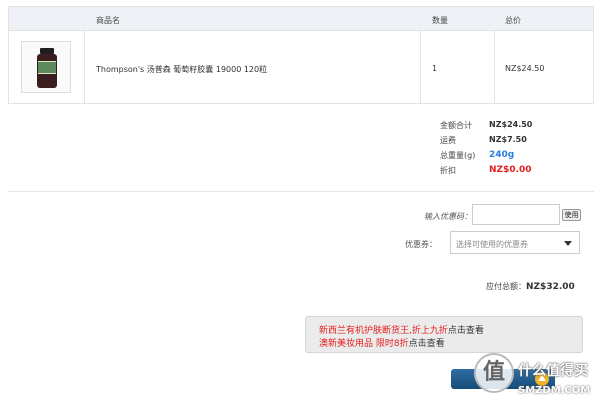 This screenshot has height=406, width=600. Describe the element at coordinates (440, 20) in the screenshot. I see `header-quantity: 数量` at that location.